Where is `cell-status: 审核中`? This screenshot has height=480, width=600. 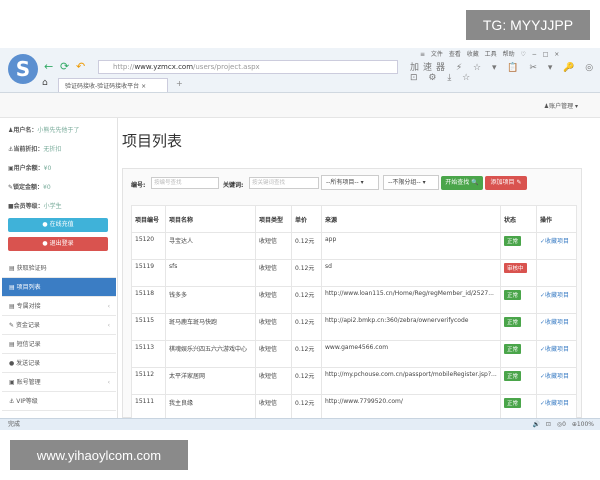 cell-status: 审核中 is located at coordinates (518, 273).